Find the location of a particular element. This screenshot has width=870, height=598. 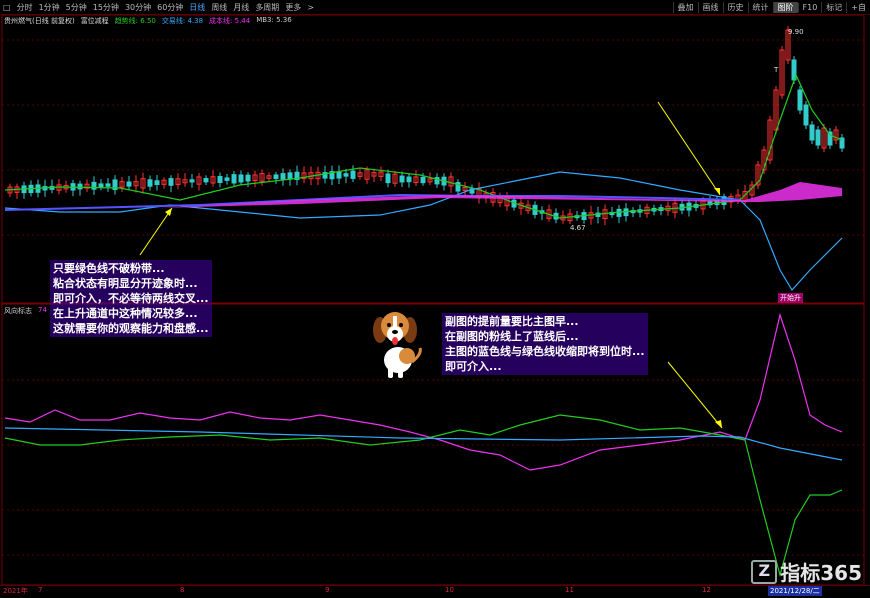

selected-date: 2021/12/28/二 is located at coordinates (795, 591).